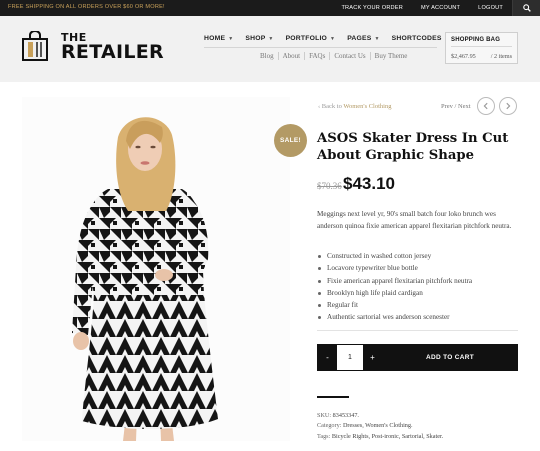 Image resolution: width=540 pixels, height=451 pixels. Describe the element at coordinates (35, 46) in the screenshot. I see `shopping-bag-icon` at that location.